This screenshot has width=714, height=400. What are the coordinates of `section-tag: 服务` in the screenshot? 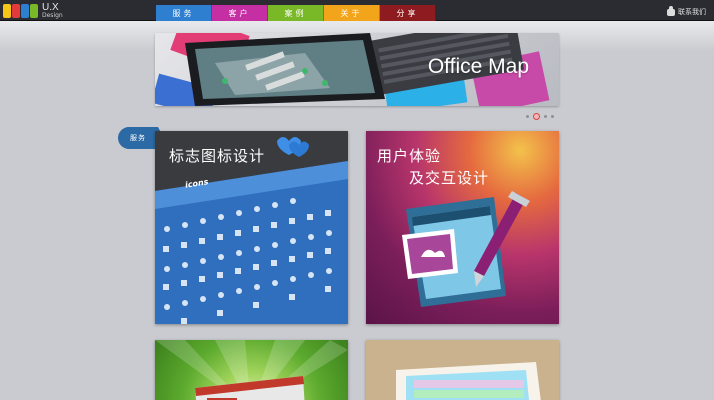 It's located at (141, 138).